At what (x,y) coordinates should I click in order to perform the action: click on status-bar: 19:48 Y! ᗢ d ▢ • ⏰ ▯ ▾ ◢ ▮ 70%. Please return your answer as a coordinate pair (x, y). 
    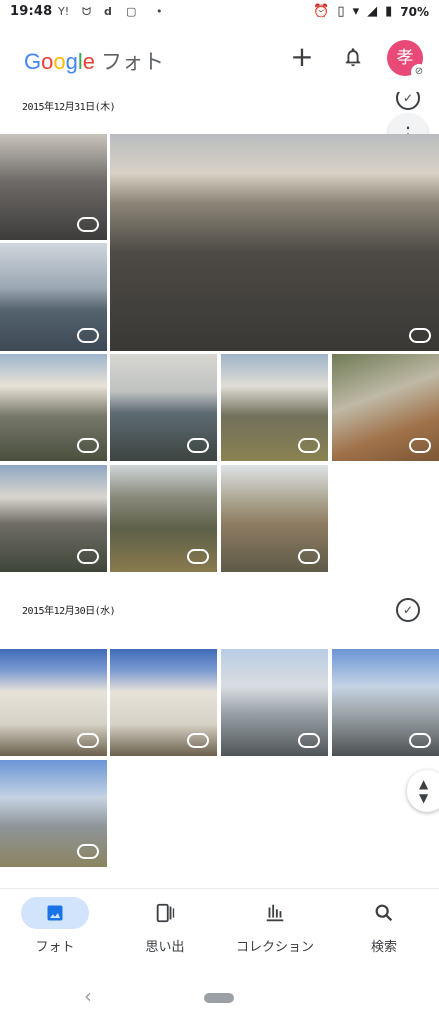
    Looking at the image, I should click on (219, 13).